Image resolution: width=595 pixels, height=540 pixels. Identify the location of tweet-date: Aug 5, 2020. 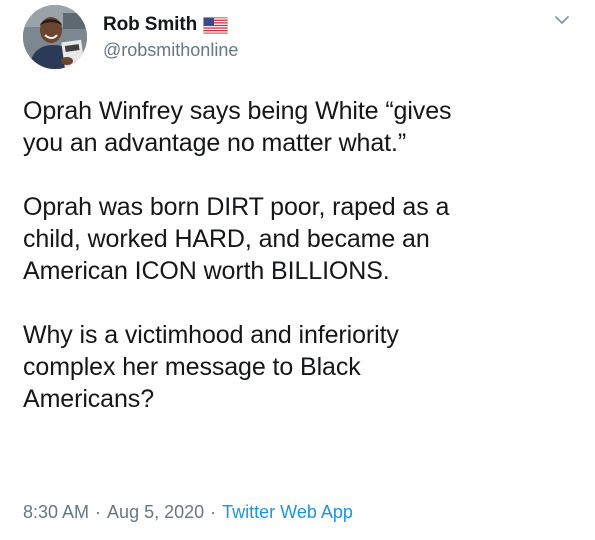
(155, 512).